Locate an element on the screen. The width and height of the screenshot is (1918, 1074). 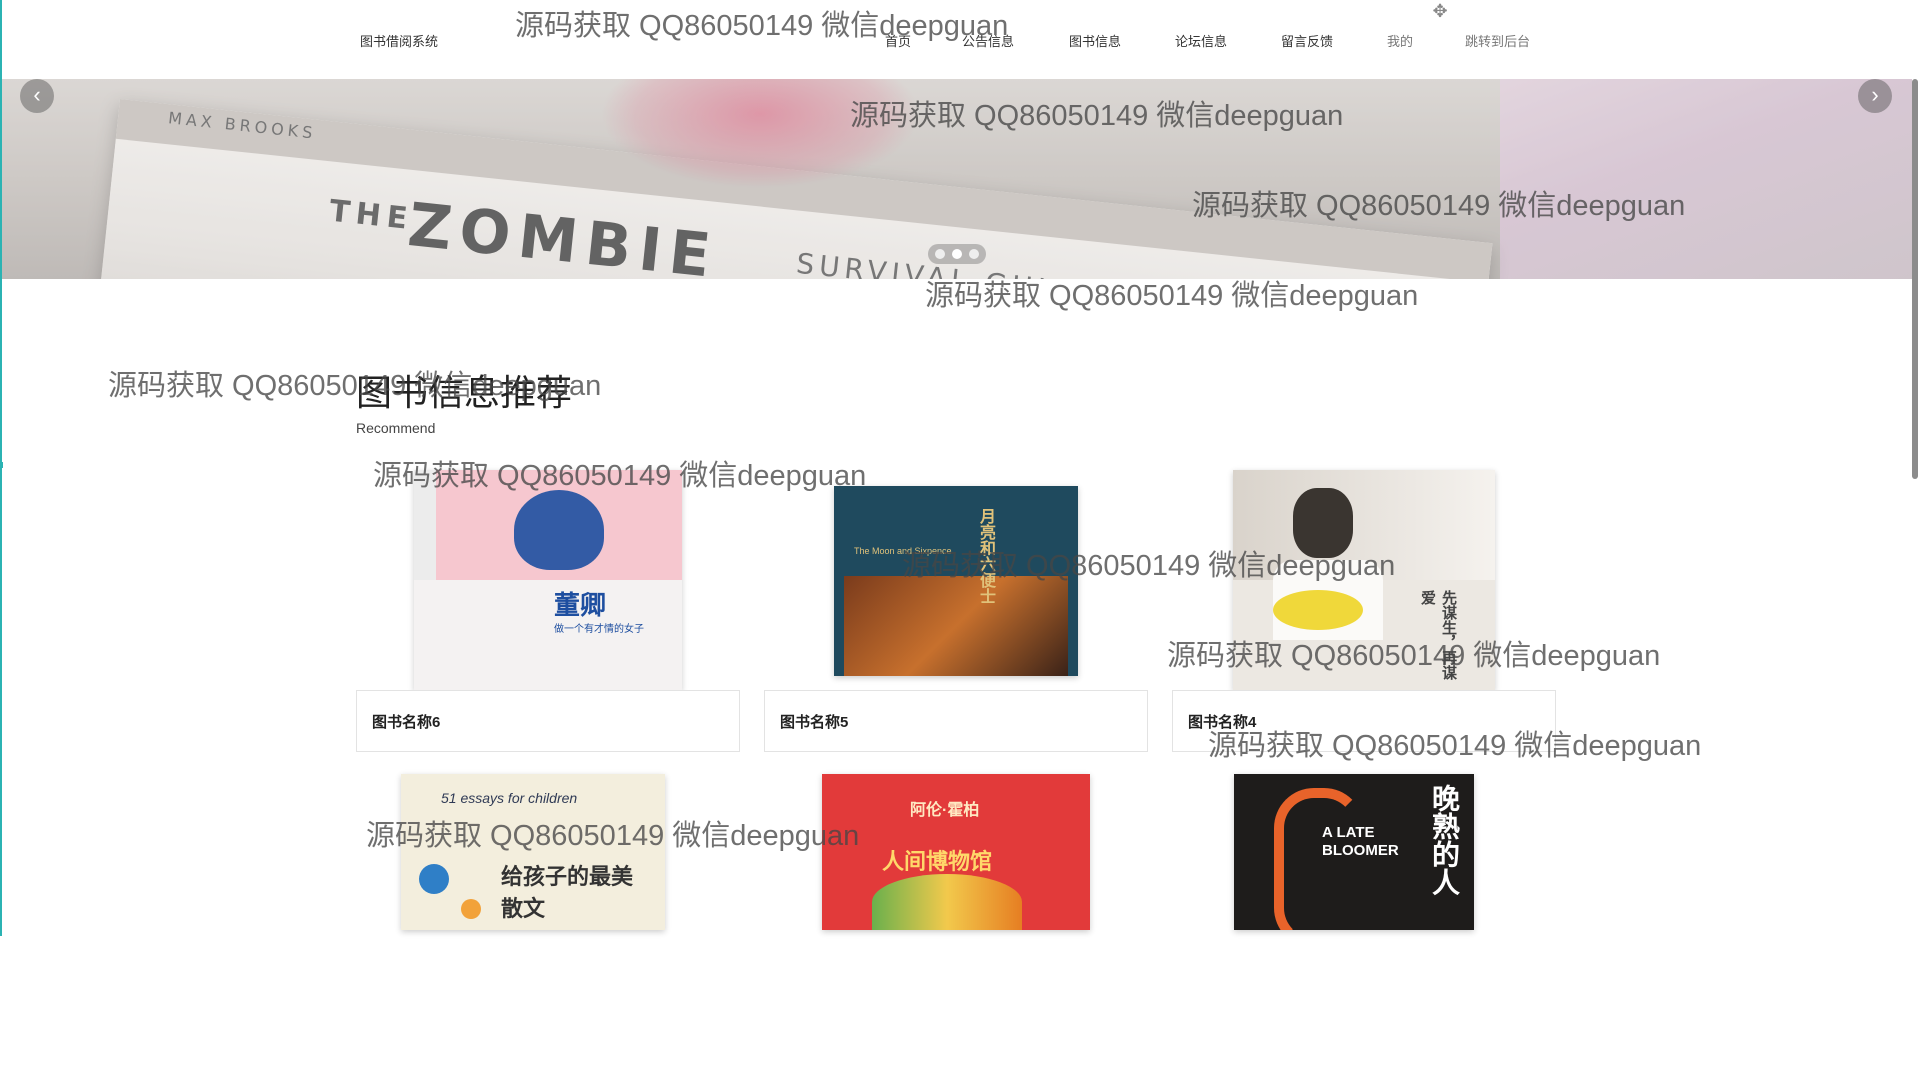
book-card: 51 essays for children 给孩子的最美散文 is located at coordinates (548, 924).